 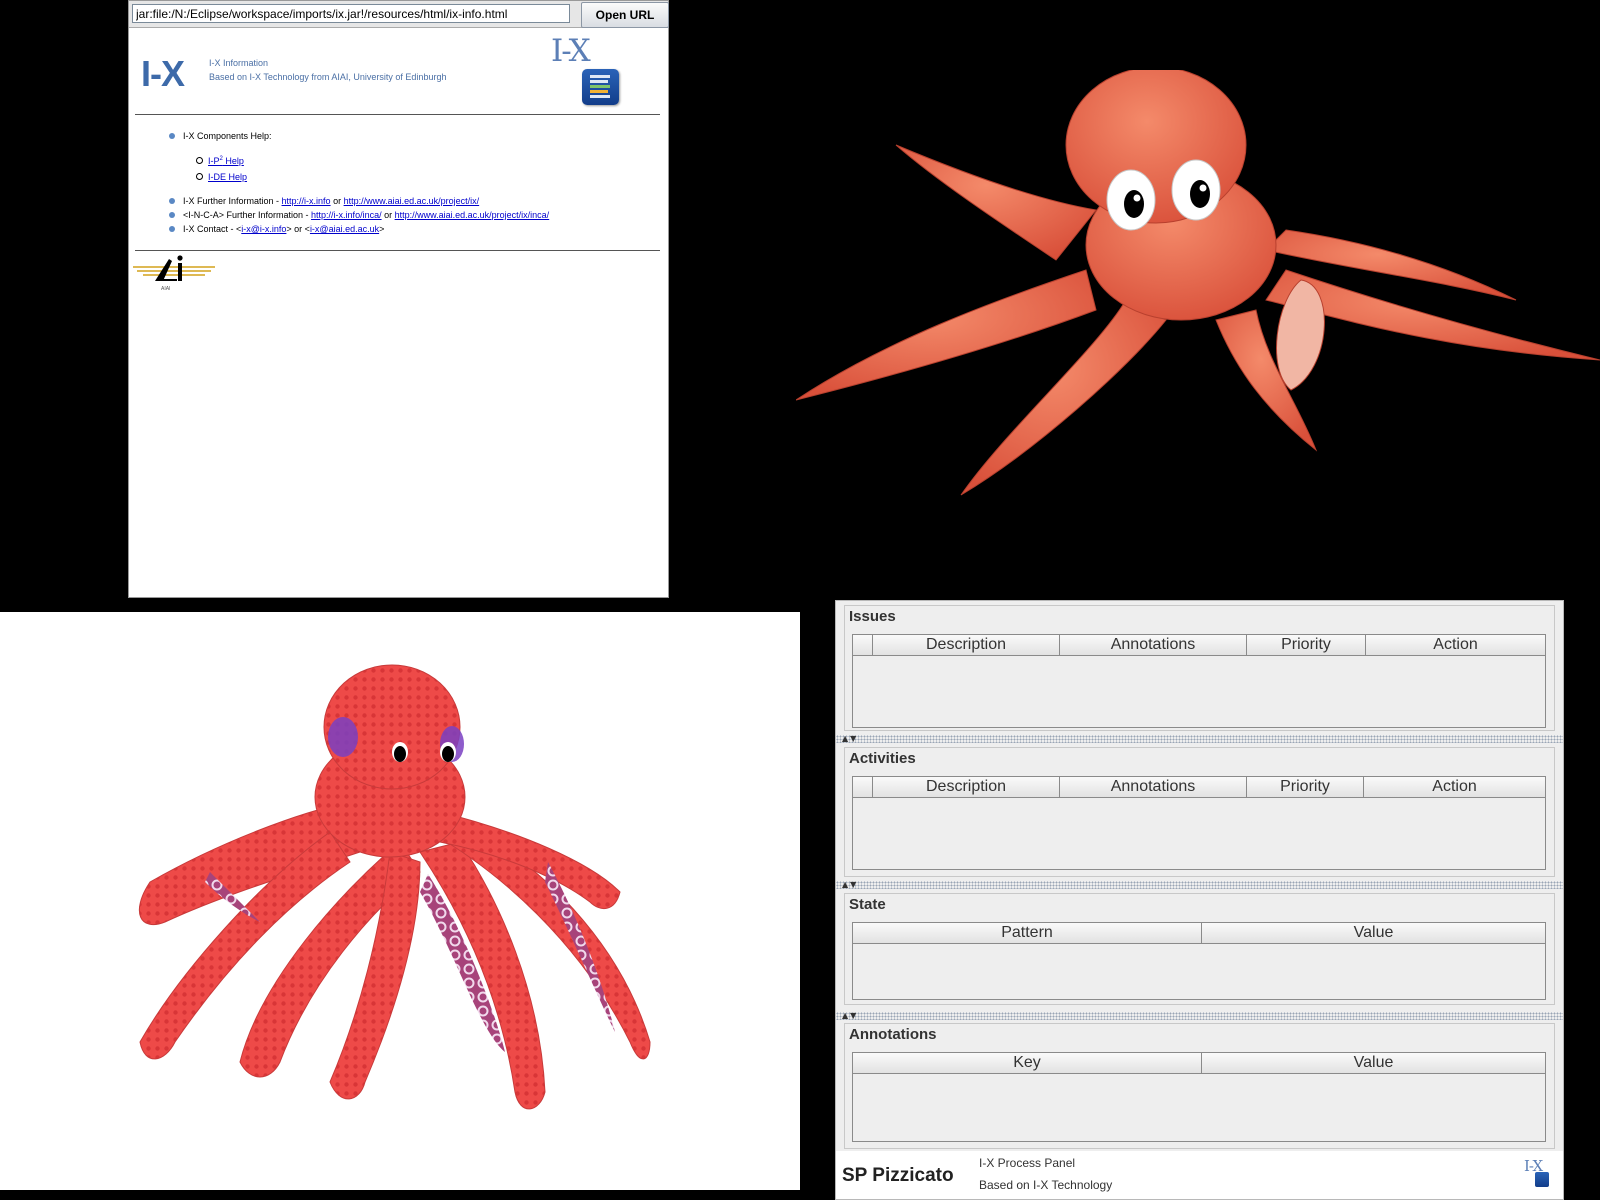 What do you see at coordinates (227, 136) in the screenshot?
I see `components-help-label: I-X Components Help:` at bounding box center [227, 136].